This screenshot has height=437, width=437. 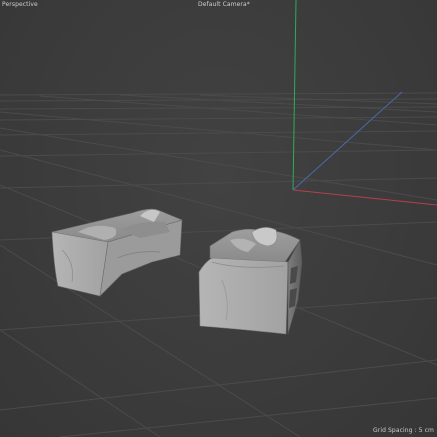 I want to click on x-axis-line, so click(x=364, y=197).